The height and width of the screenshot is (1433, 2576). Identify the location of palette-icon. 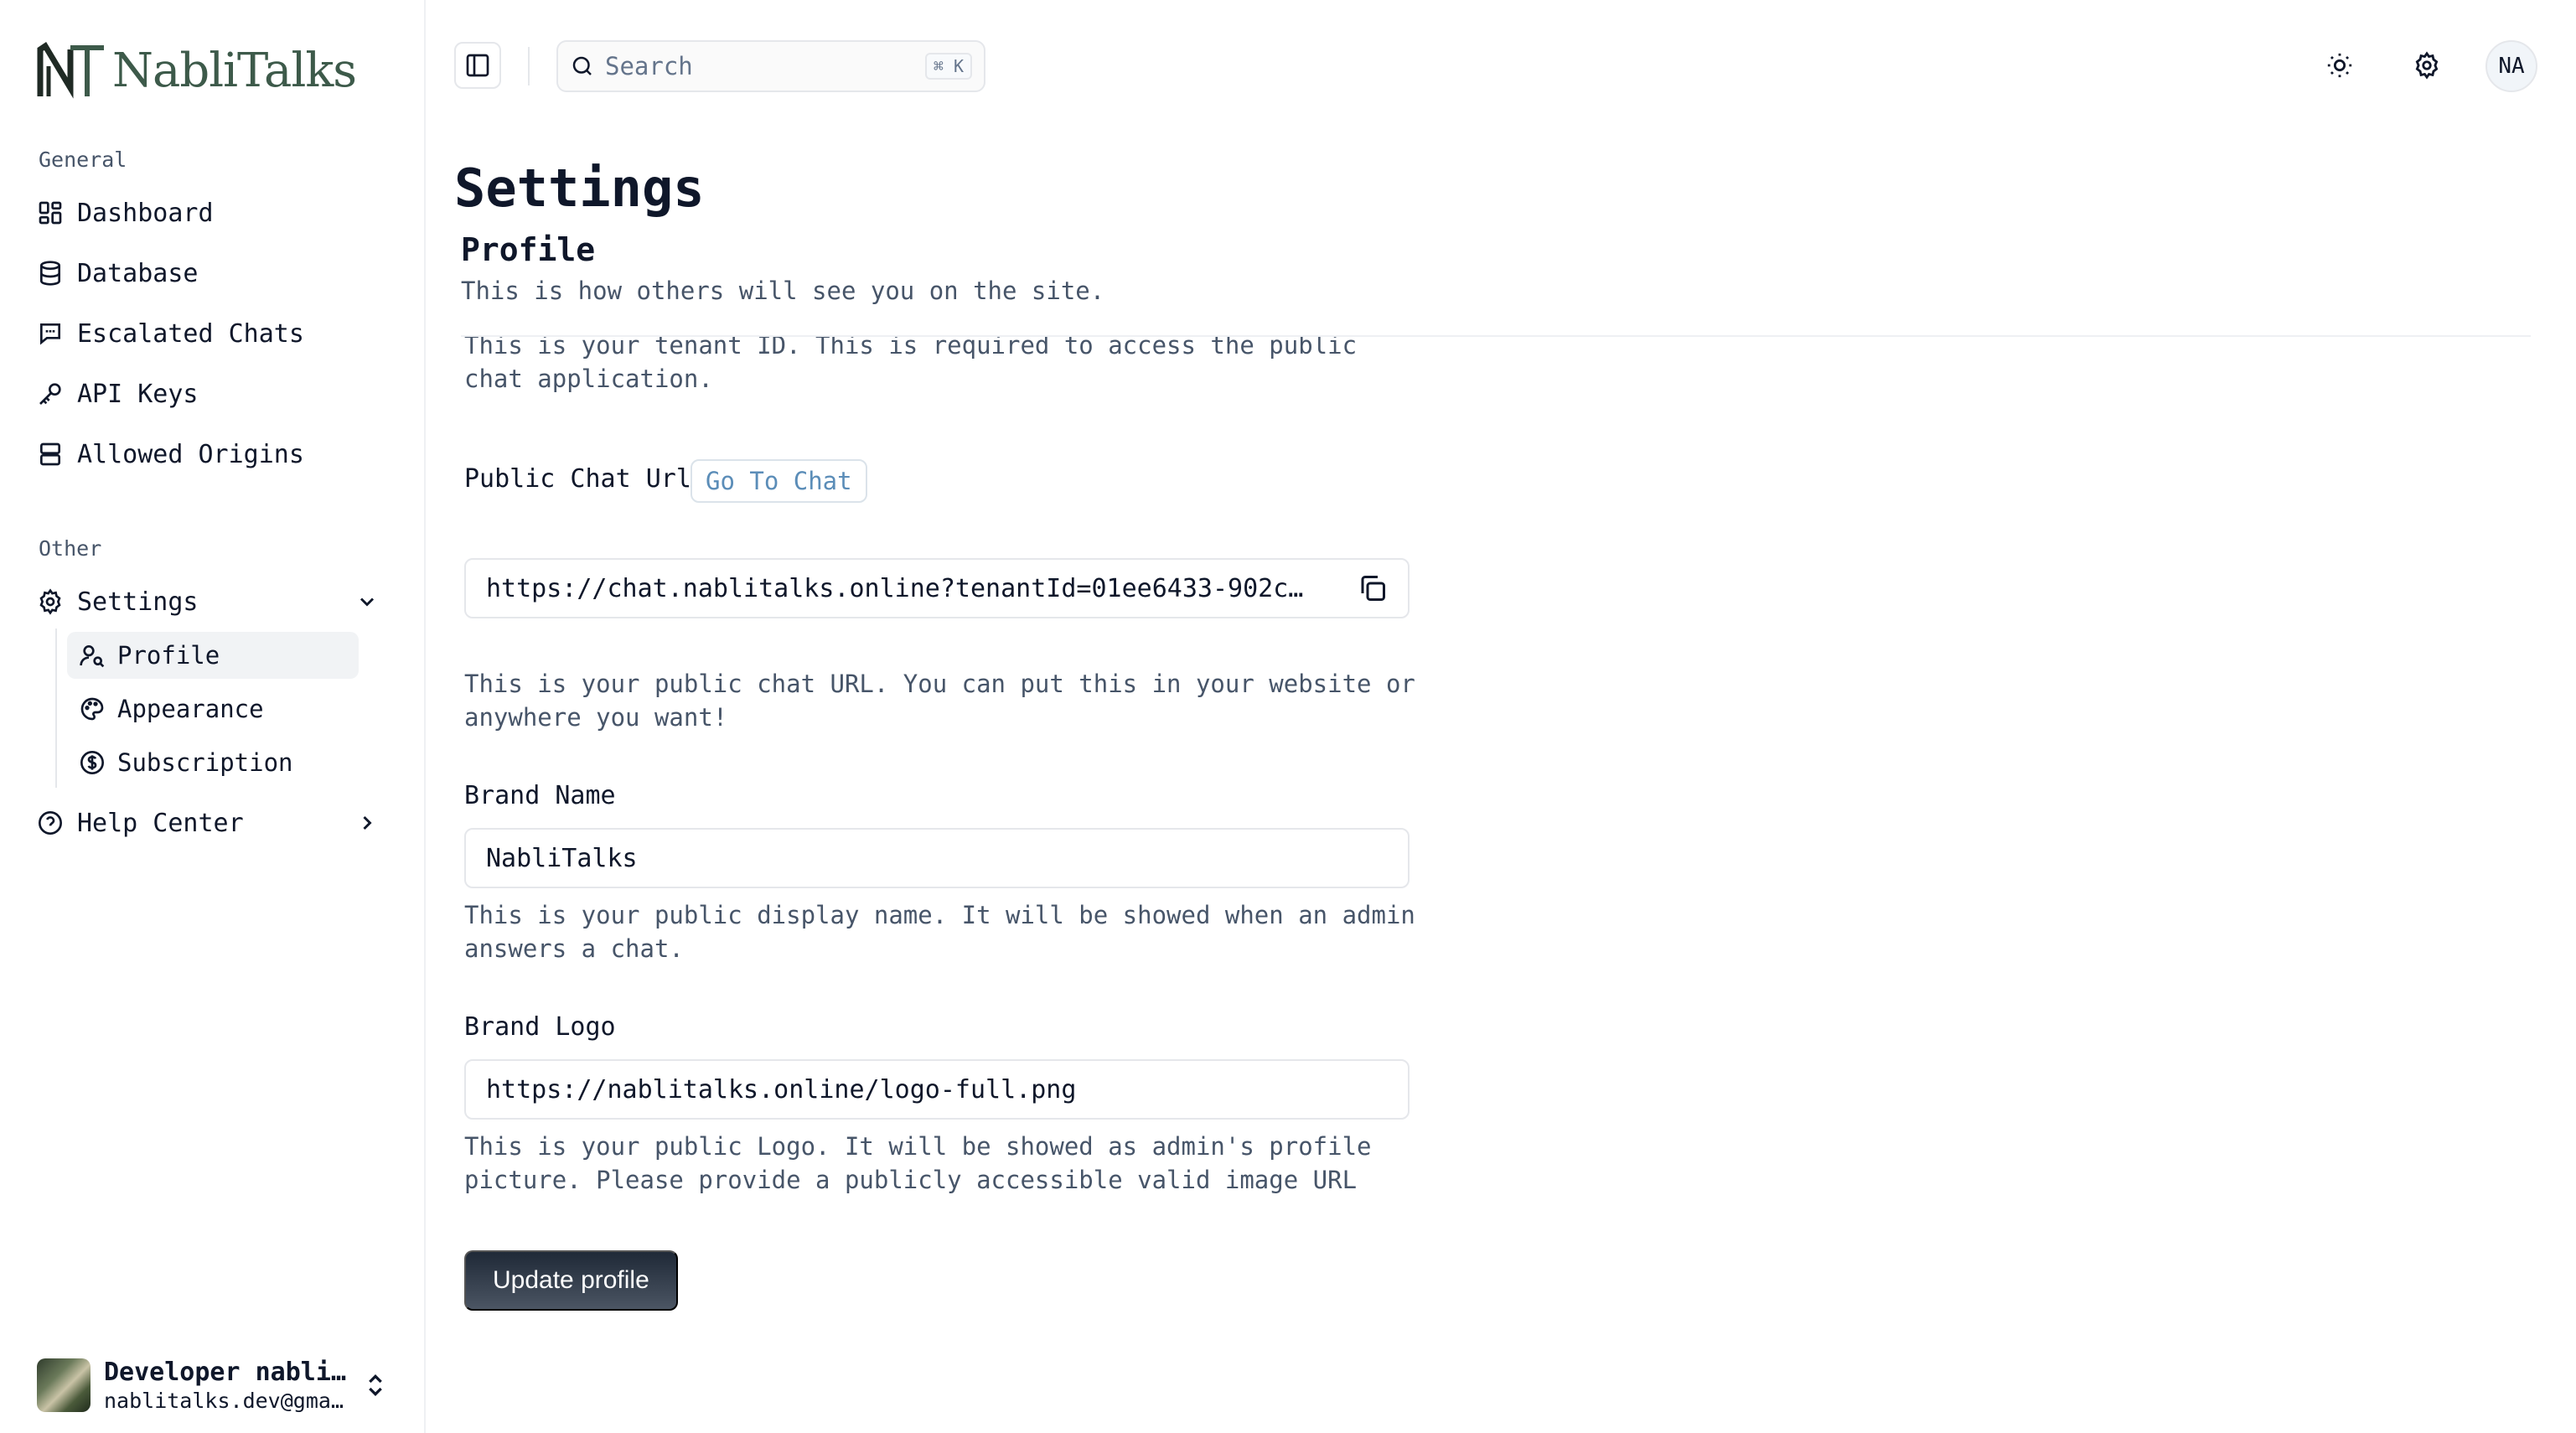
(92, 709).